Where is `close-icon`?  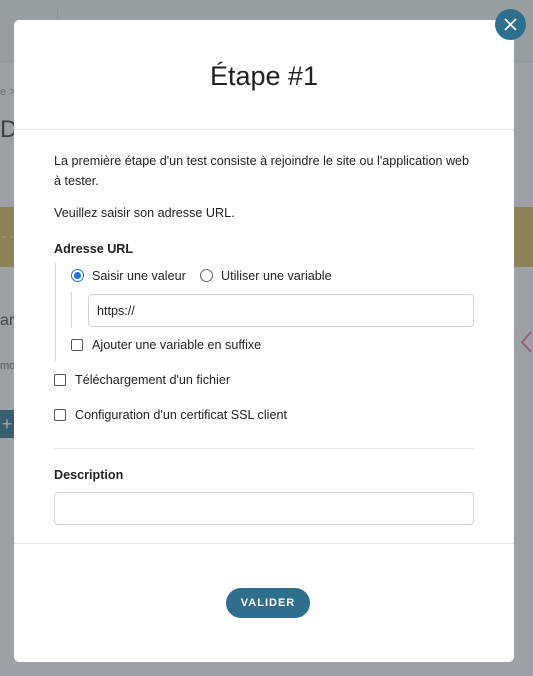
close-icon is located at coordinates (510, 24).